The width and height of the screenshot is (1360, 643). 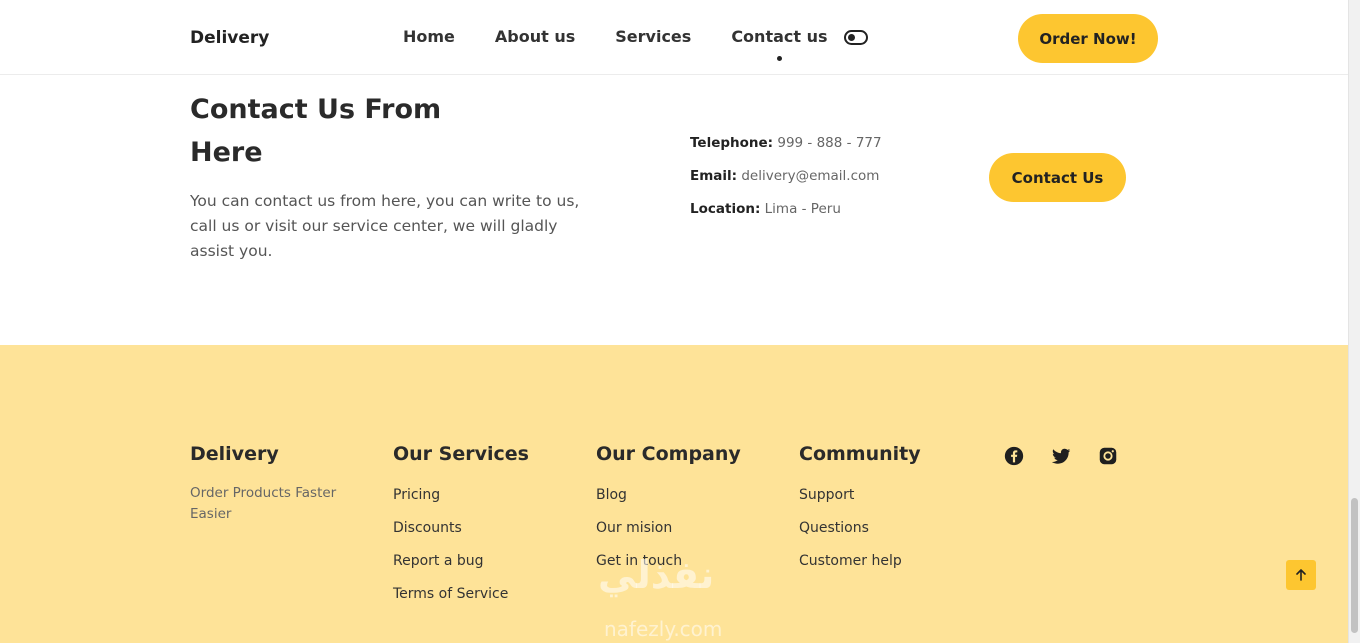 What do you see at coordinates (860, 454) in the screenshot?
I see `community-title: Community` at bounding box center [860, 454].